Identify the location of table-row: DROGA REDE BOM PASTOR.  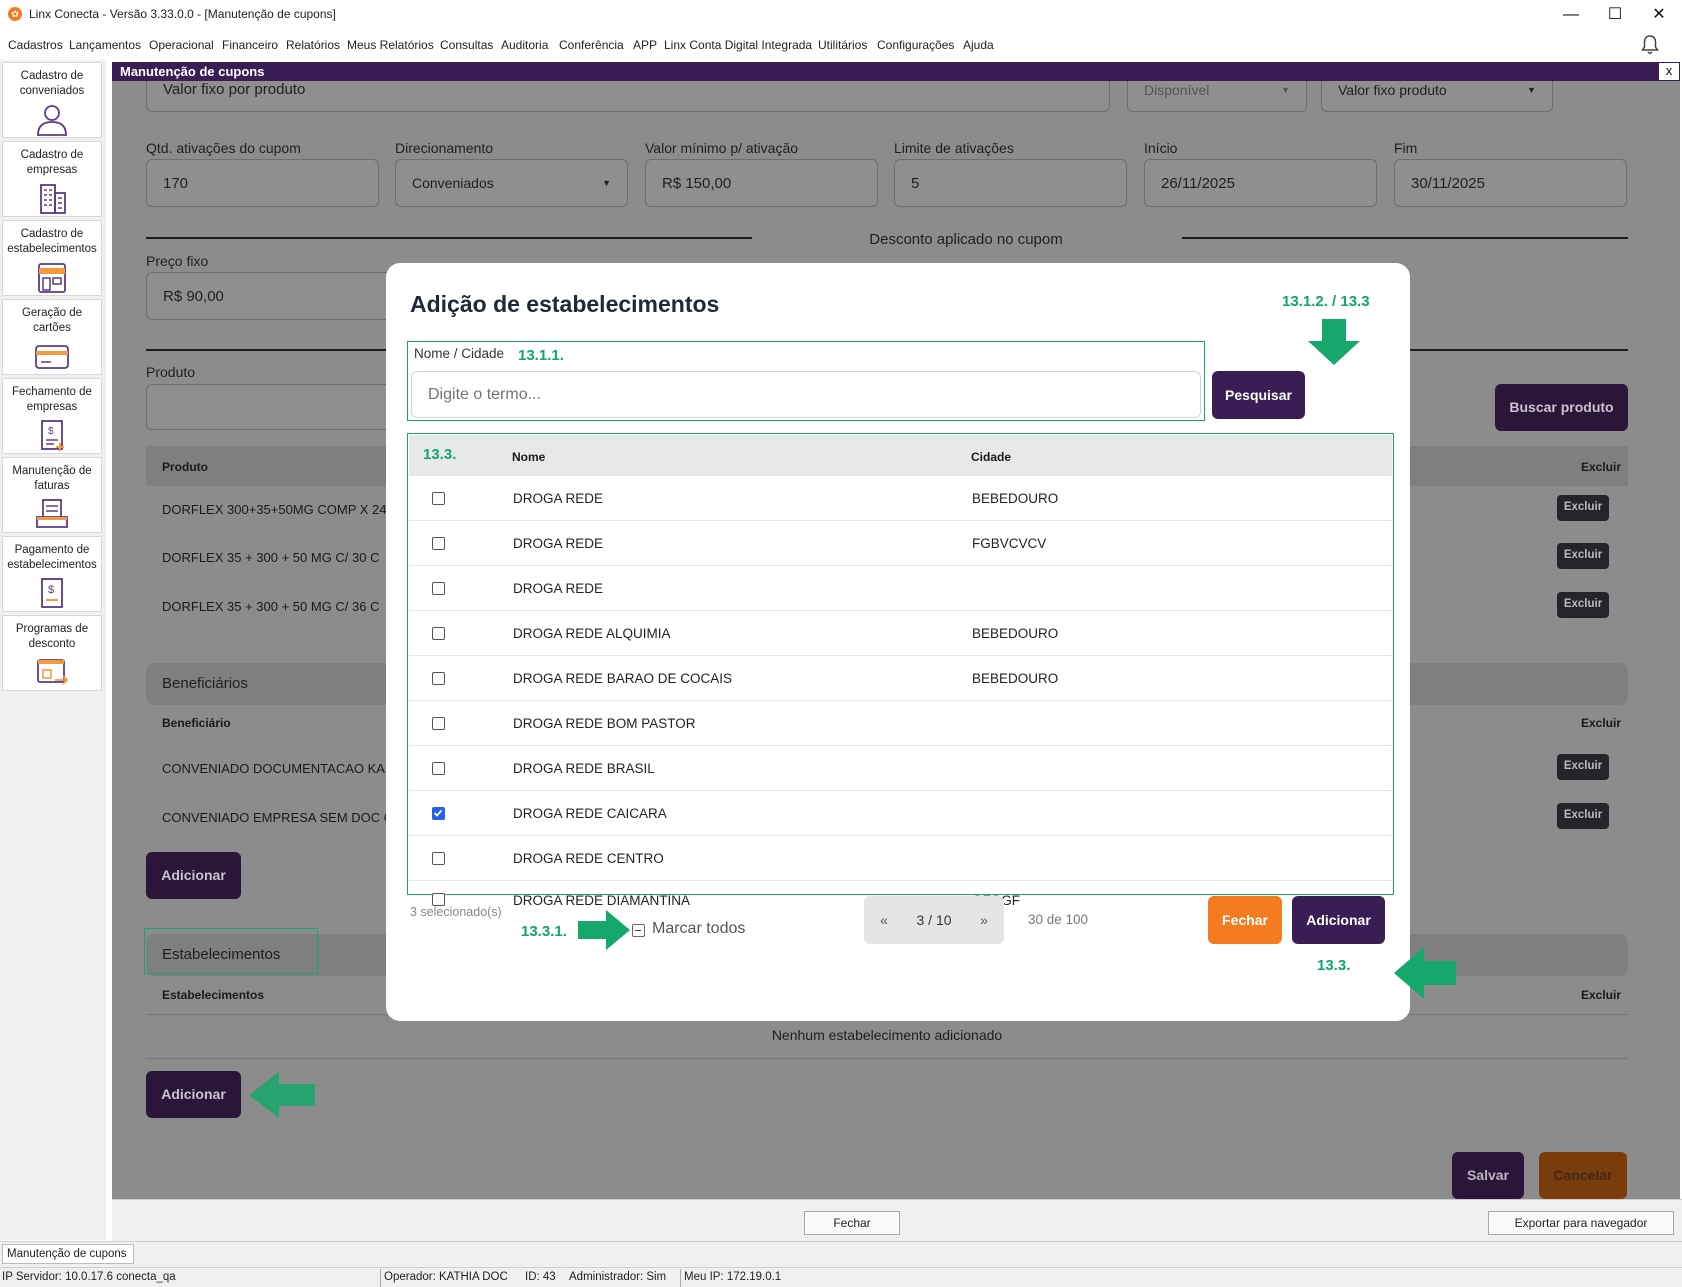
(900, 722).